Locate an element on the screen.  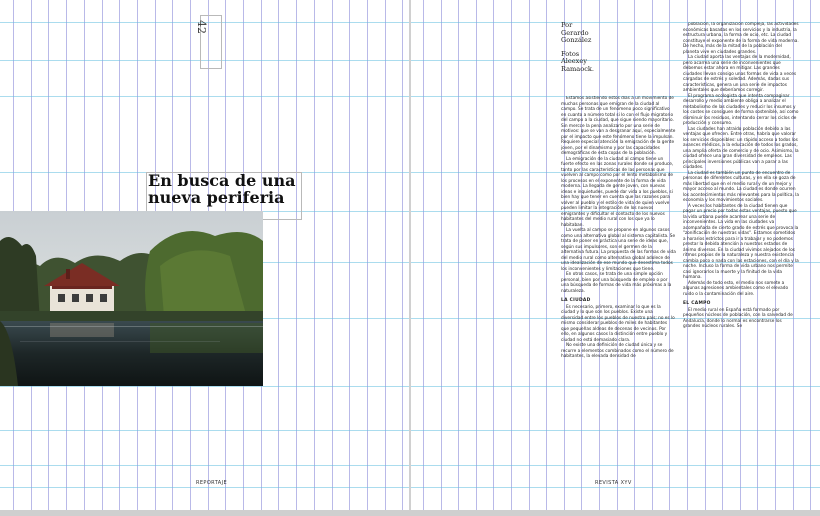
article-title: En busca de una nueva periferia is located at coordinates (222, 189).